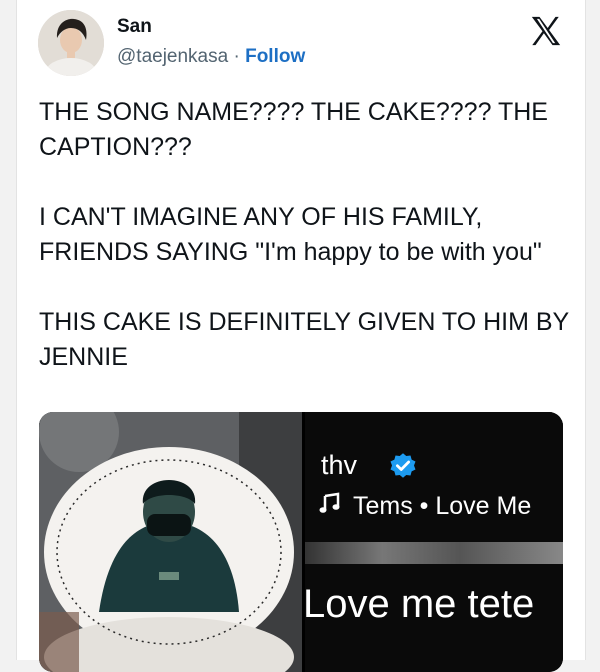 The height and width of the screenshot is (672, 600). Describe the element at coordinates (339, 465) in the screenshot. I see `story-account-name: thv` at that location.